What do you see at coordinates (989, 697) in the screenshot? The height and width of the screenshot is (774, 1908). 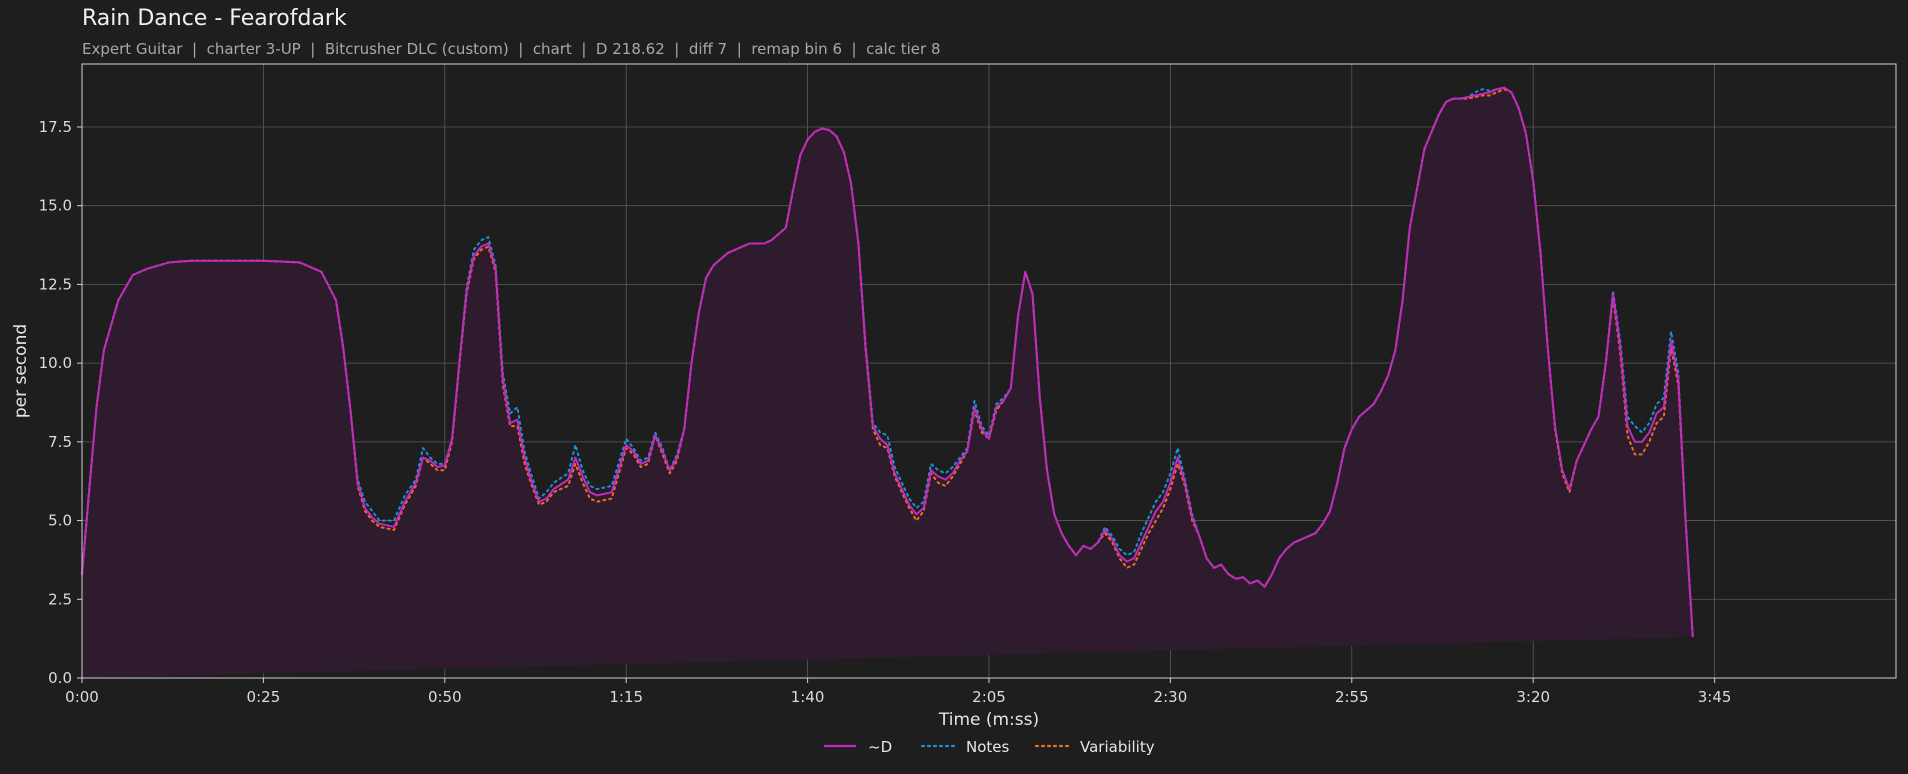 I see `x-tick-label: 2:05` at bounding box center [989, 697].